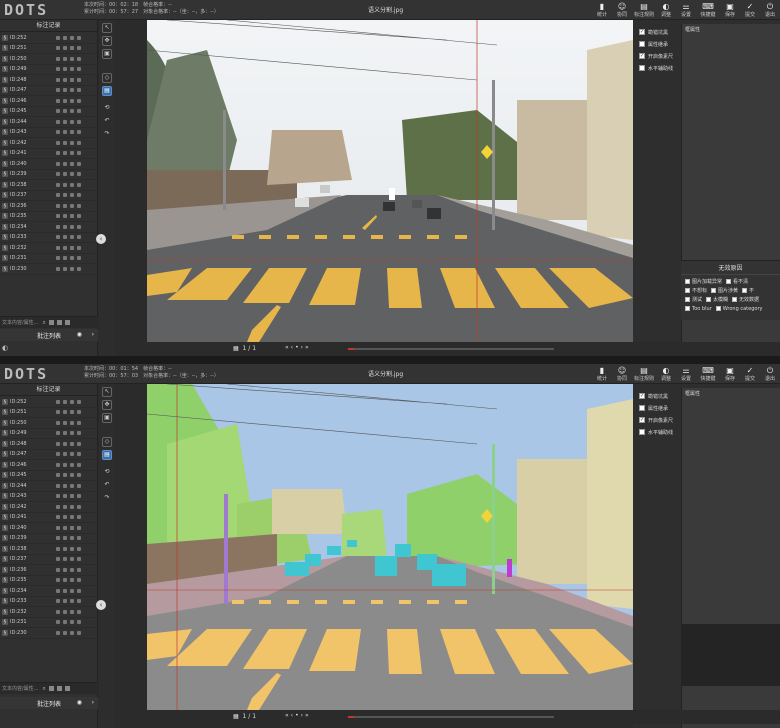 The image size is (780, 728). Describe the element at coordinates (43, 689) in the screenshot. I see `search-icon: ⌕` at that location.